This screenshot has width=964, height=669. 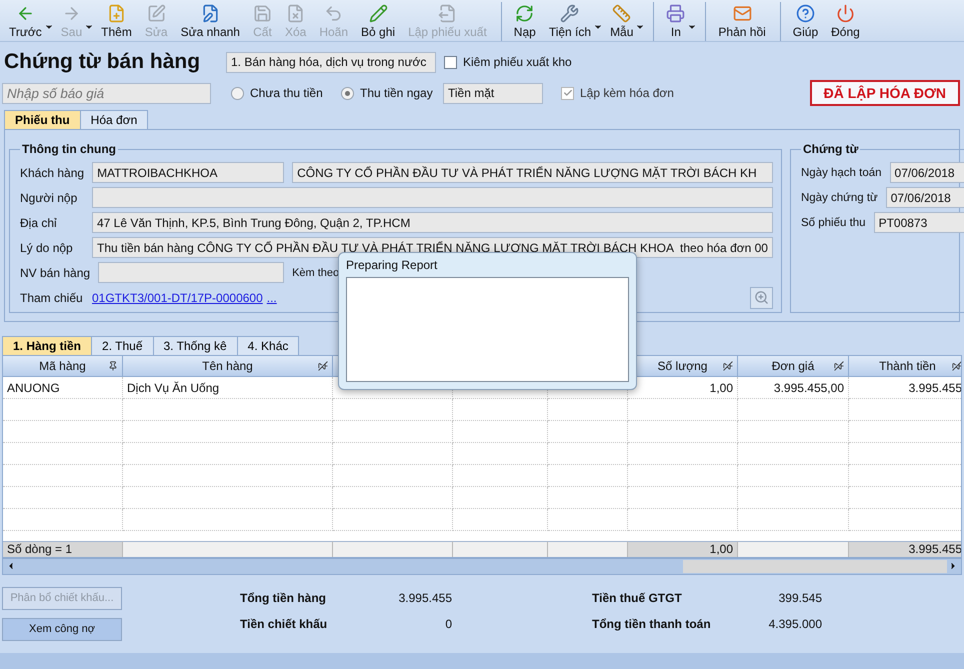 I want to click on help-icon, so click(x=805, y=13).